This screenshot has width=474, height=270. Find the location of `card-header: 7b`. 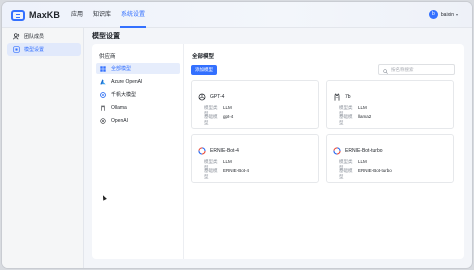

card-header: 7b is located at coordinates (342, 97).